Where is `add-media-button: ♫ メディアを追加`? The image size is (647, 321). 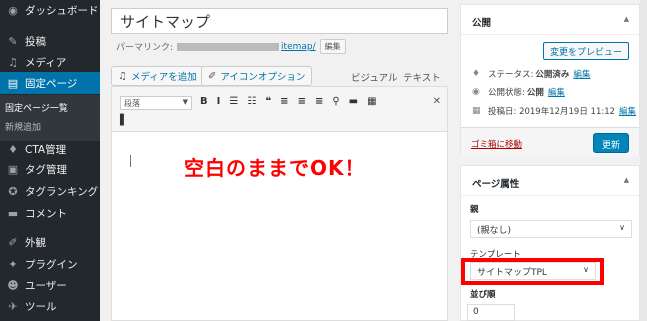
add-media-button: ♫ メディアを追加 is located at coordinates (157, 76).